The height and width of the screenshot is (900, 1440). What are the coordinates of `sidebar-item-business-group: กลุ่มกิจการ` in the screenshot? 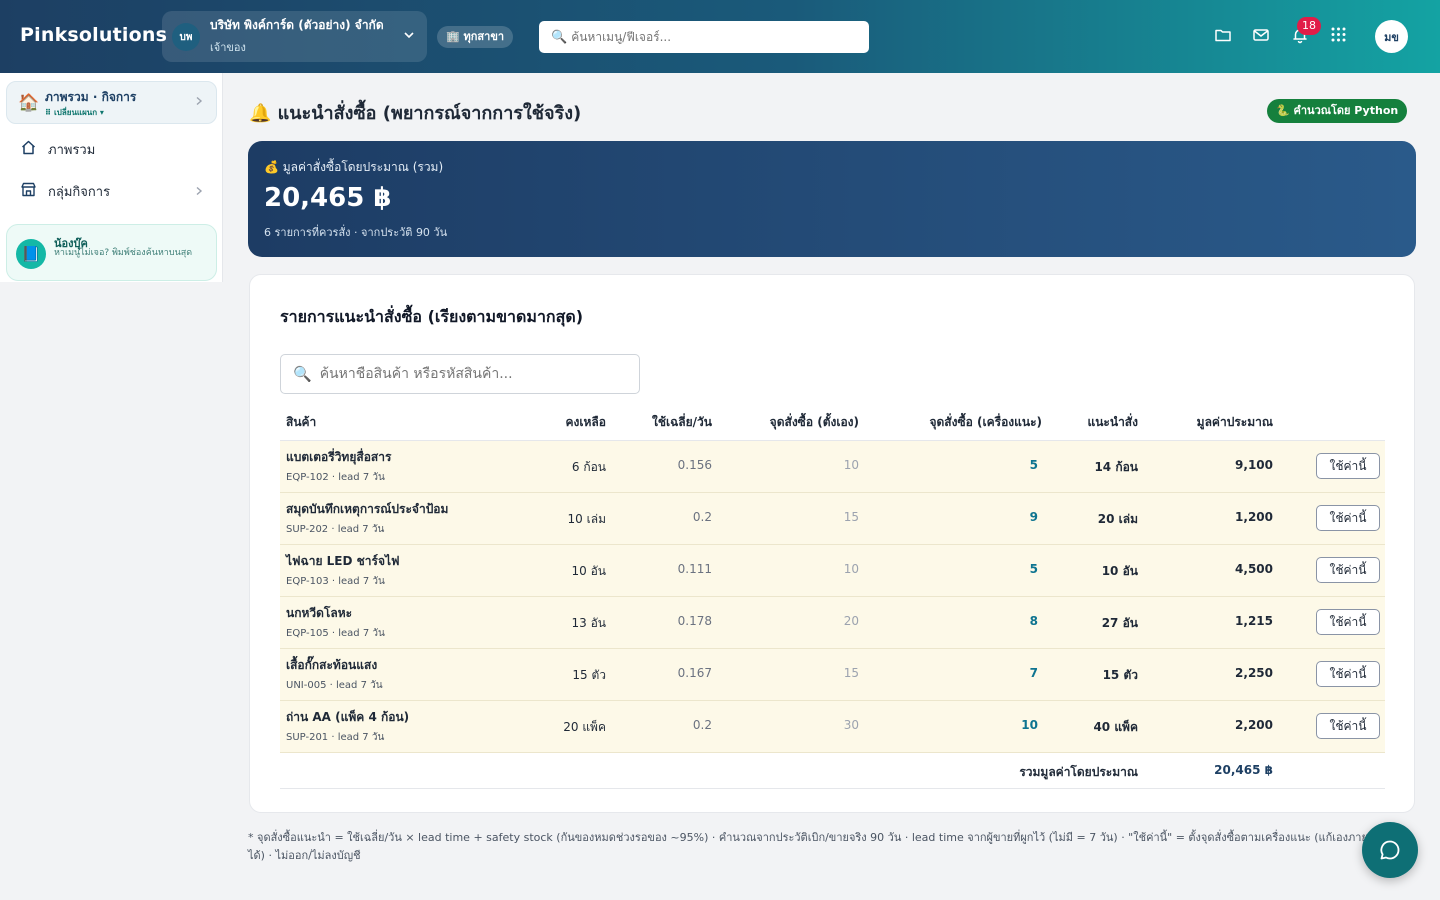 It's located at (111, 191).